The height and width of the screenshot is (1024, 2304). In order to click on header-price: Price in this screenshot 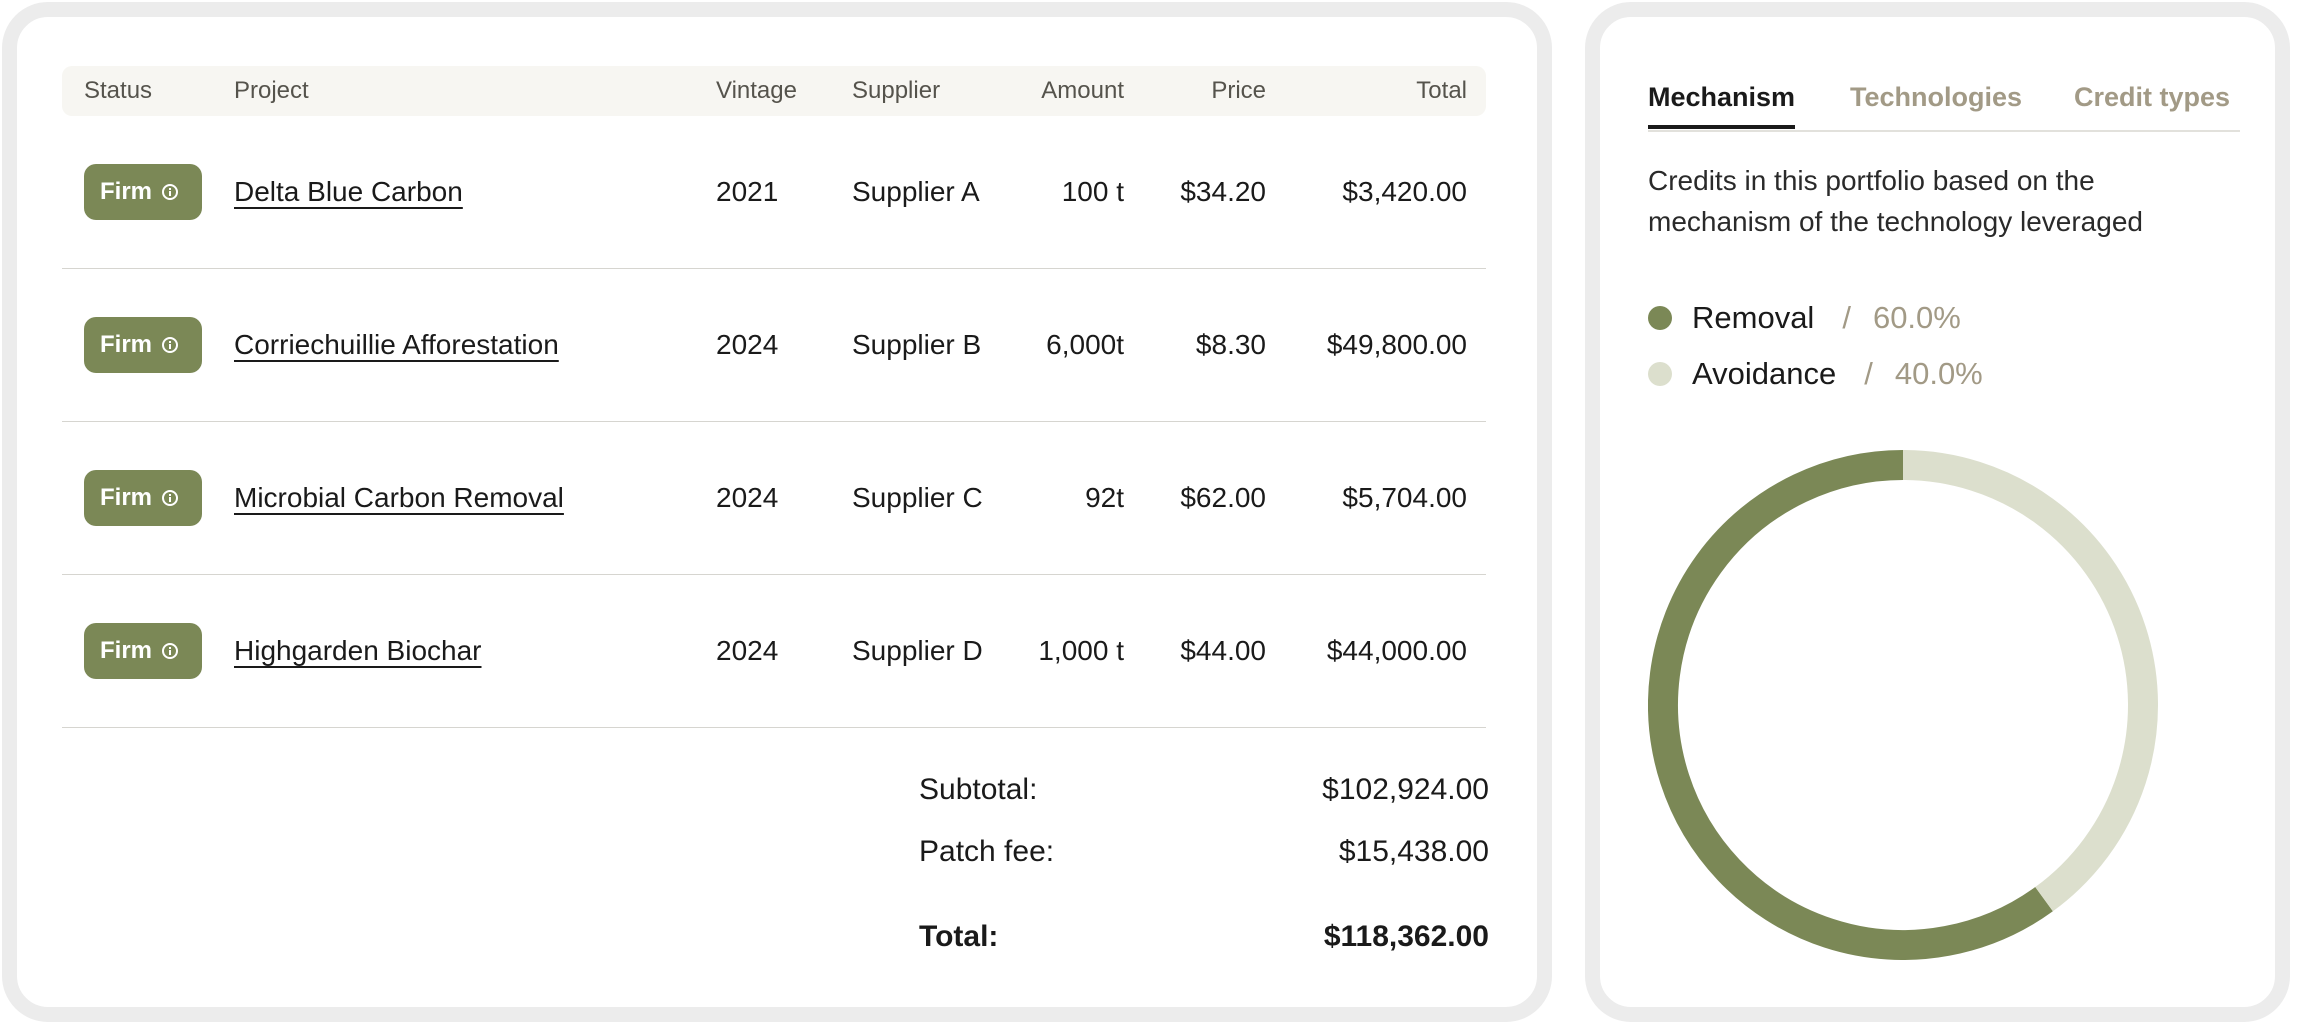, I will do `click(1238, 90)`.